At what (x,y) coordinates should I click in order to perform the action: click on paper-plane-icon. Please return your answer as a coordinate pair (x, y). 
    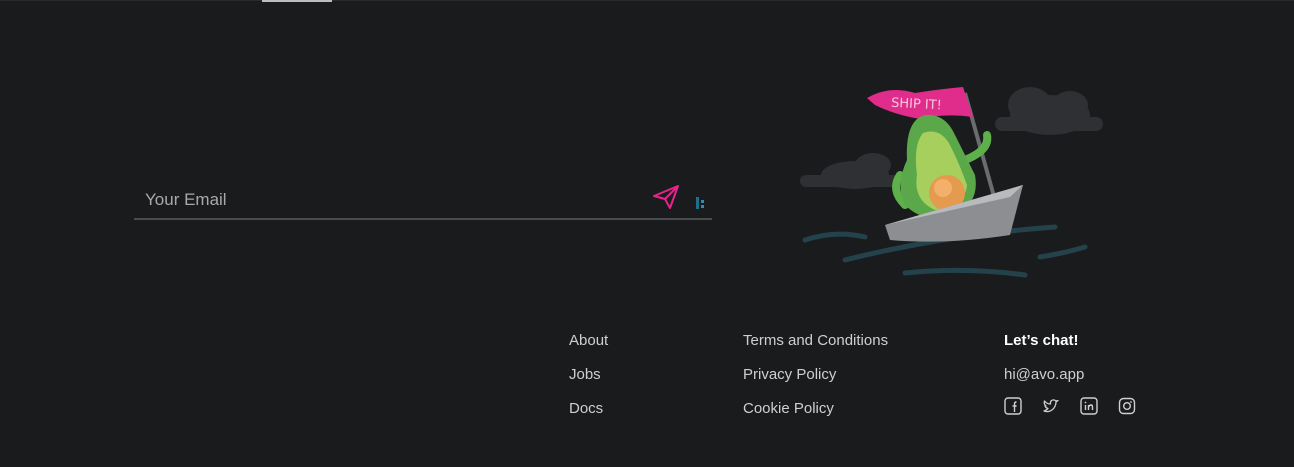
    Looking at the image, I should click on (666, 197).